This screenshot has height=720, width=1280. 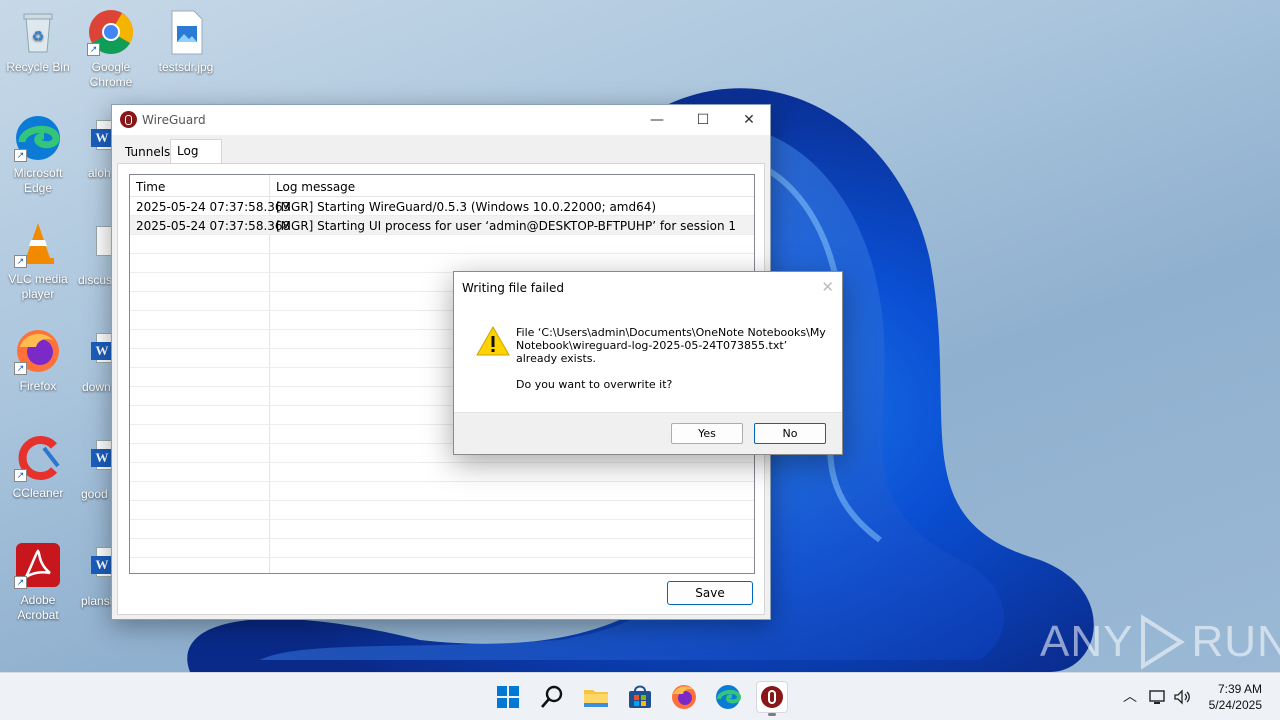 I want to click on search-icon, so click(x=552, y=696).